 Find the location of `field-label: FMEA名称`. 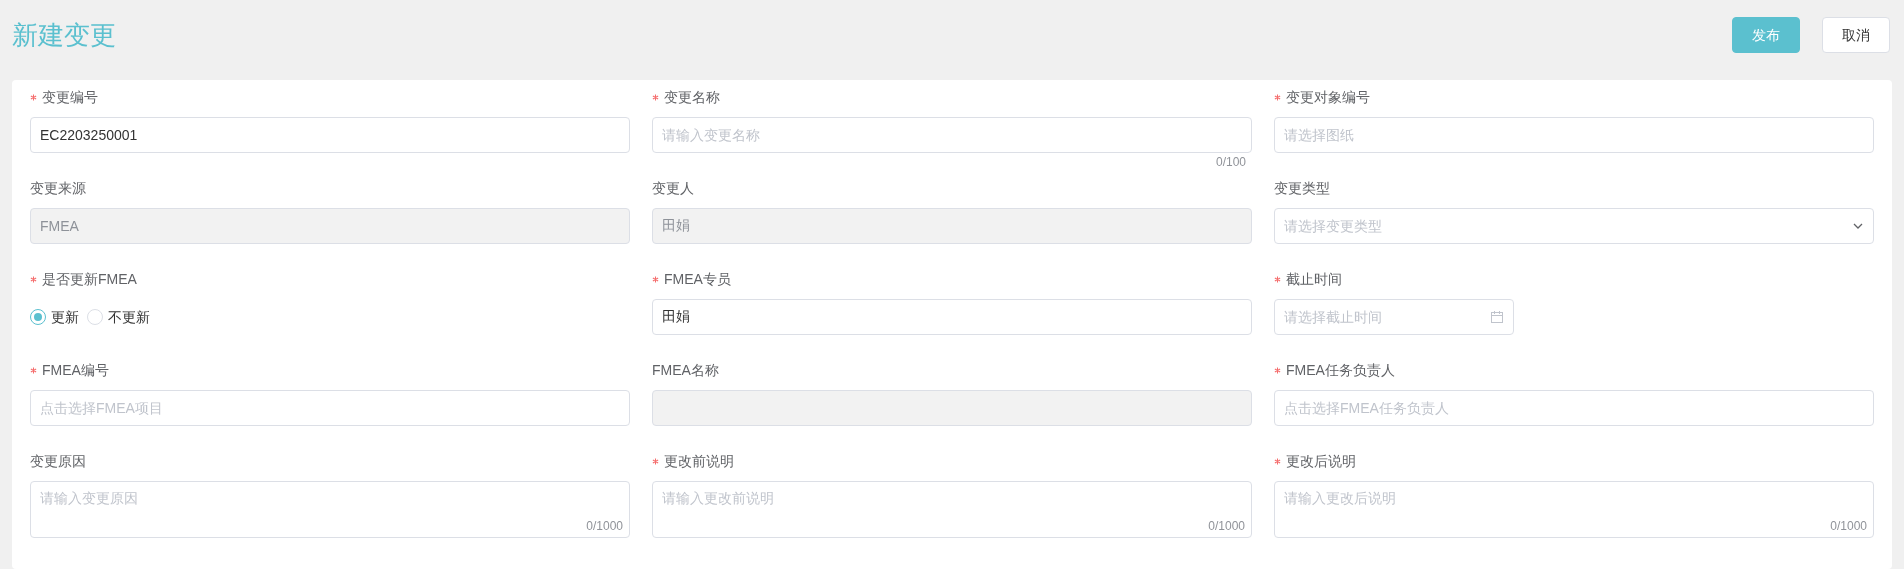

field-label: FMEA名称 is located at coordinates (685, 370).